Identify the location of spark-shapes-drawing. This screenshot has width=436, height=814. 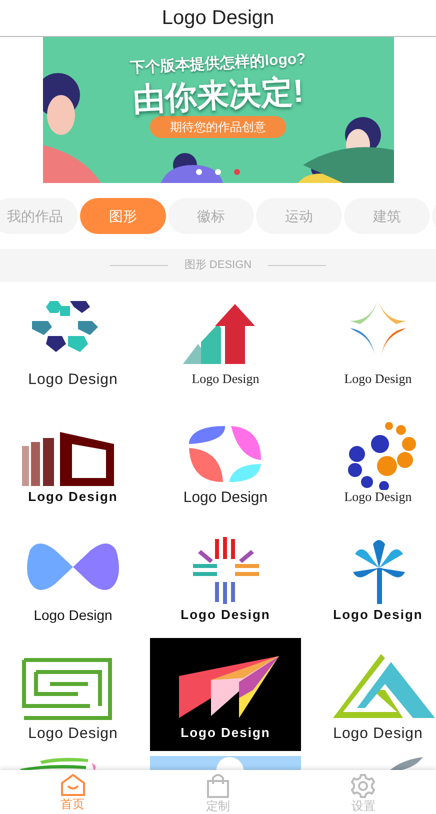
(378, 329).